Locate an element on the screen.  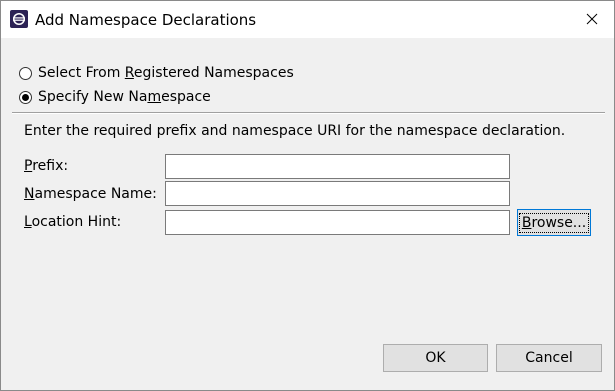
eclipse-icon is located at coordinates (19, 19).